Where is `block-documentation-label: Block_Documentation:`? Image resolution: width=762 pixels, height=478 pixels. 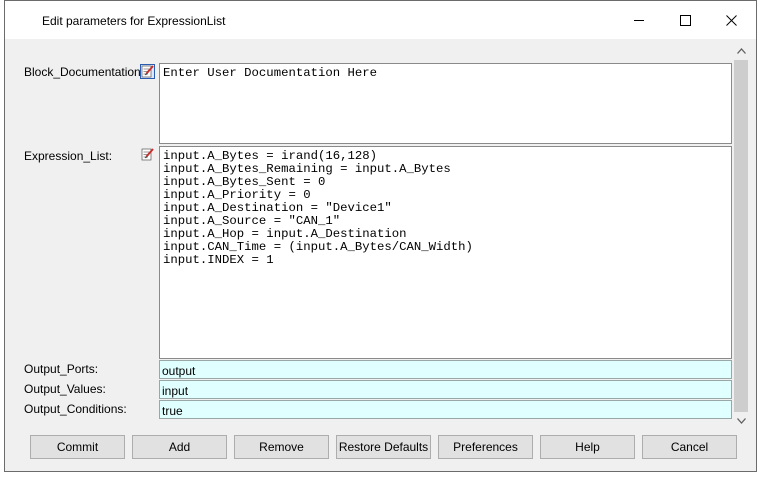
block-documentation-label: Block_Documentation: is located at coordinates (84, 72).